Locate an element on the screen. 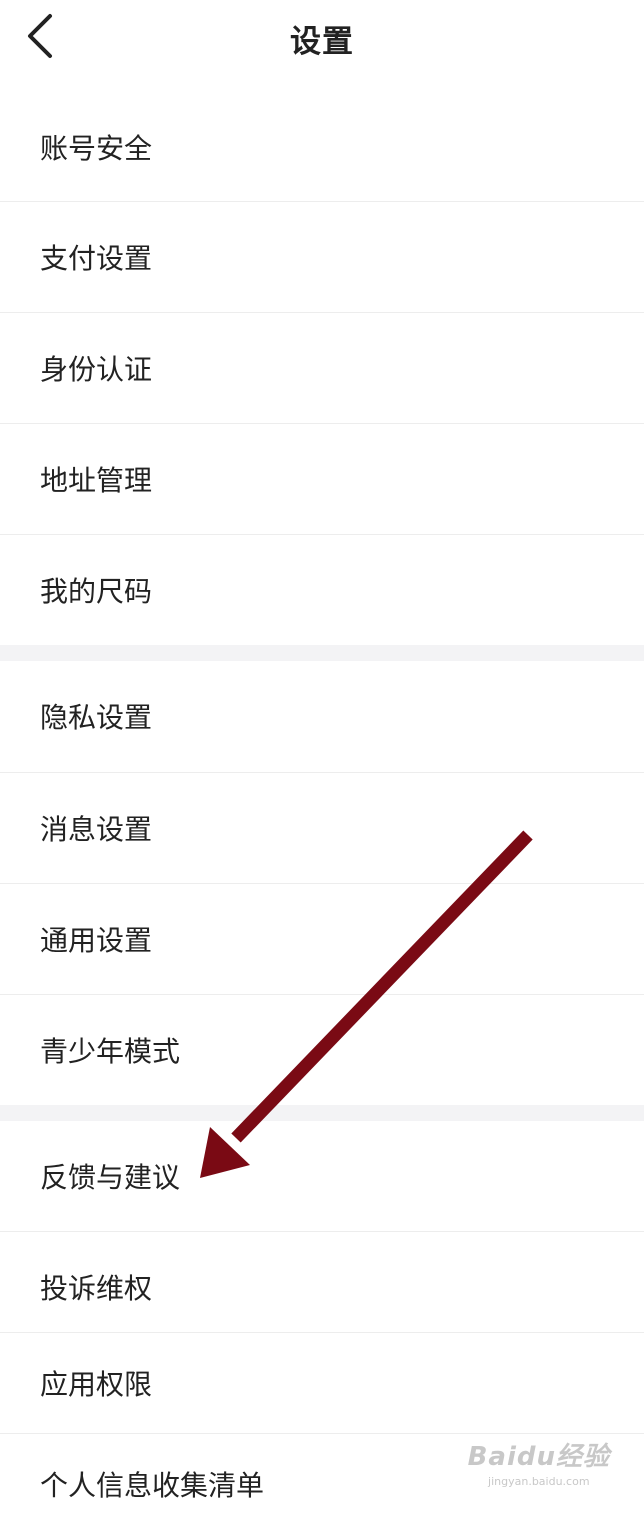  settings-item-teen-mode: 青少年模式 is located at coordinates (322, 1050).